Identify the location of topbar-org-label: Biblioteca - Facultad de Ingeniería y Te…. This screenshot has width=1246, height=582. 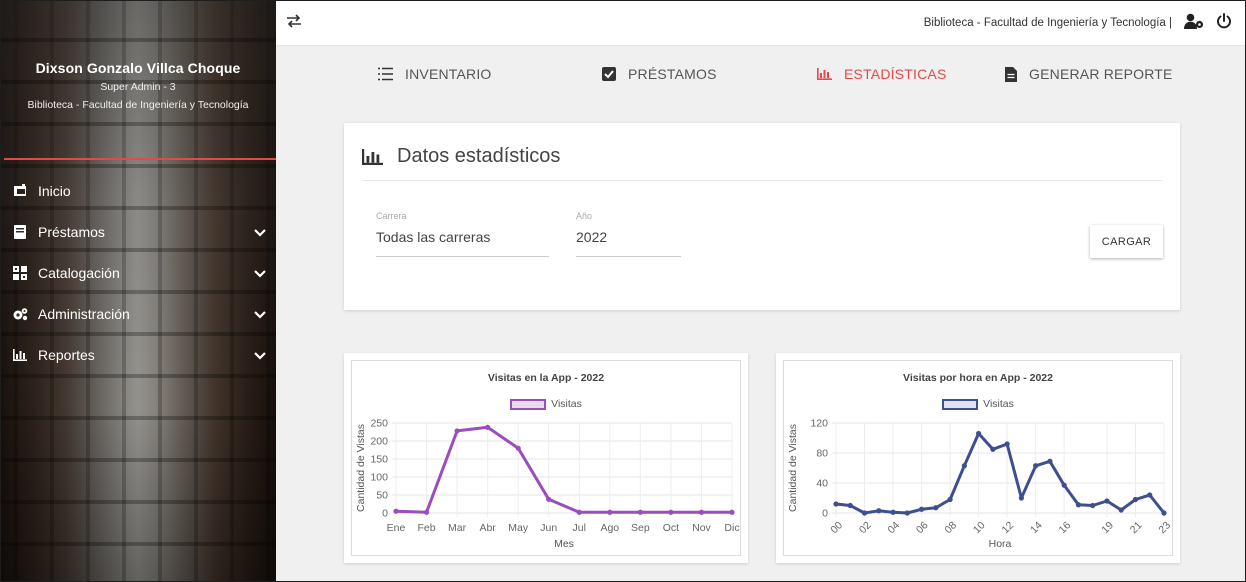
(1047, 22).